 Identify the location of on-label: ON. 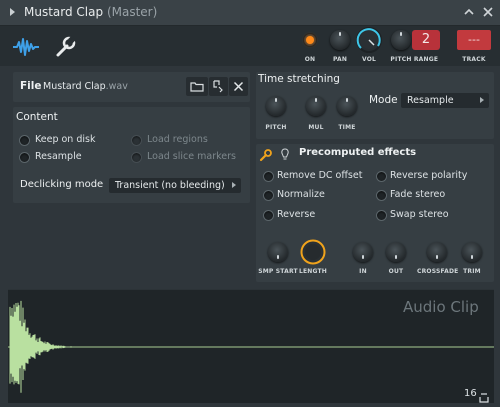
(310, 59).